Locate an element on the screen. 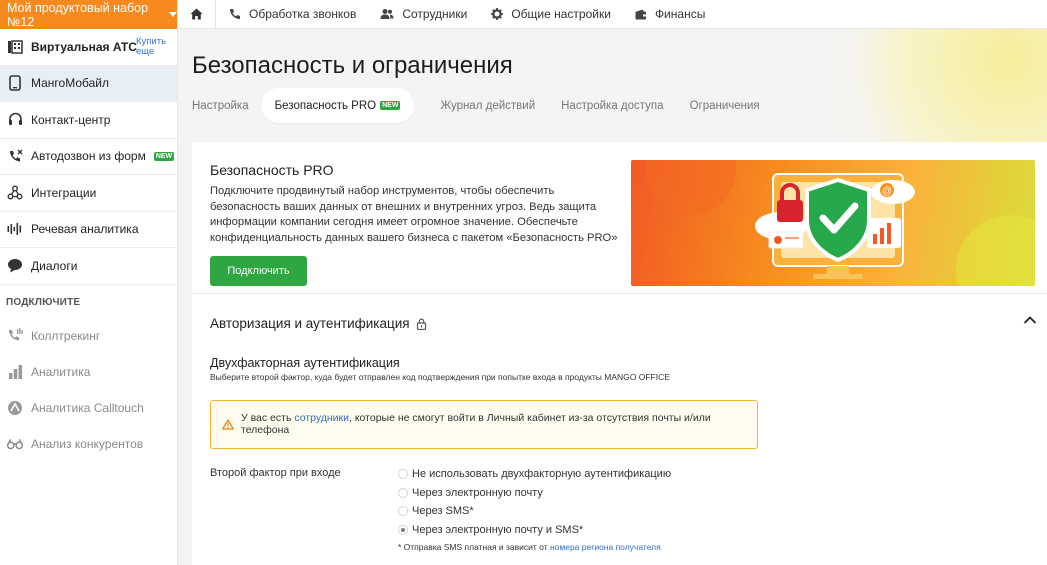  calltouch-icon is located at coordinates (15, 408).